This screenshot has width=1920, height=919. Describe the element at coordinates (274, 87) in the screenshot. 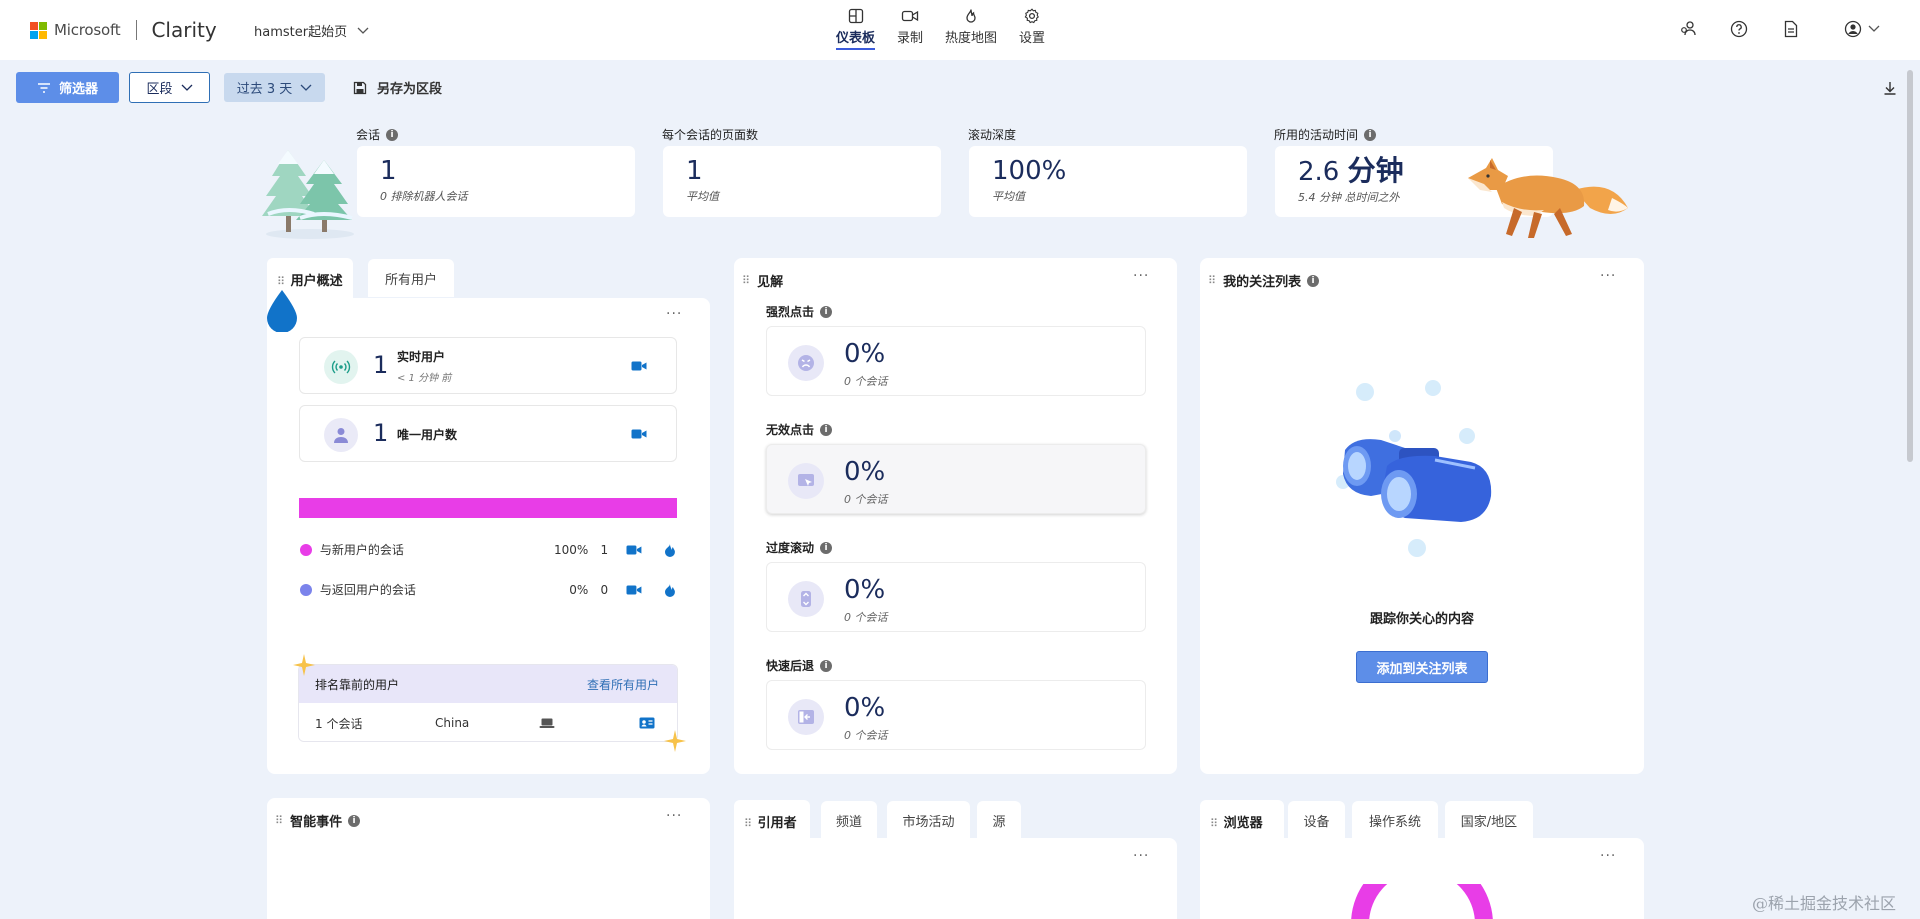

I see `date-range-dropdown: 过去 3 天` at that location.